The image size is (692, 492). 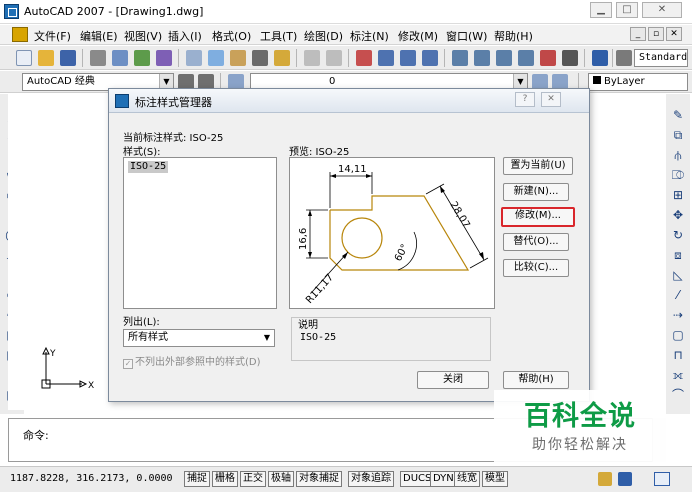 I want to click on properties-icon, so click(x=460, y=58).